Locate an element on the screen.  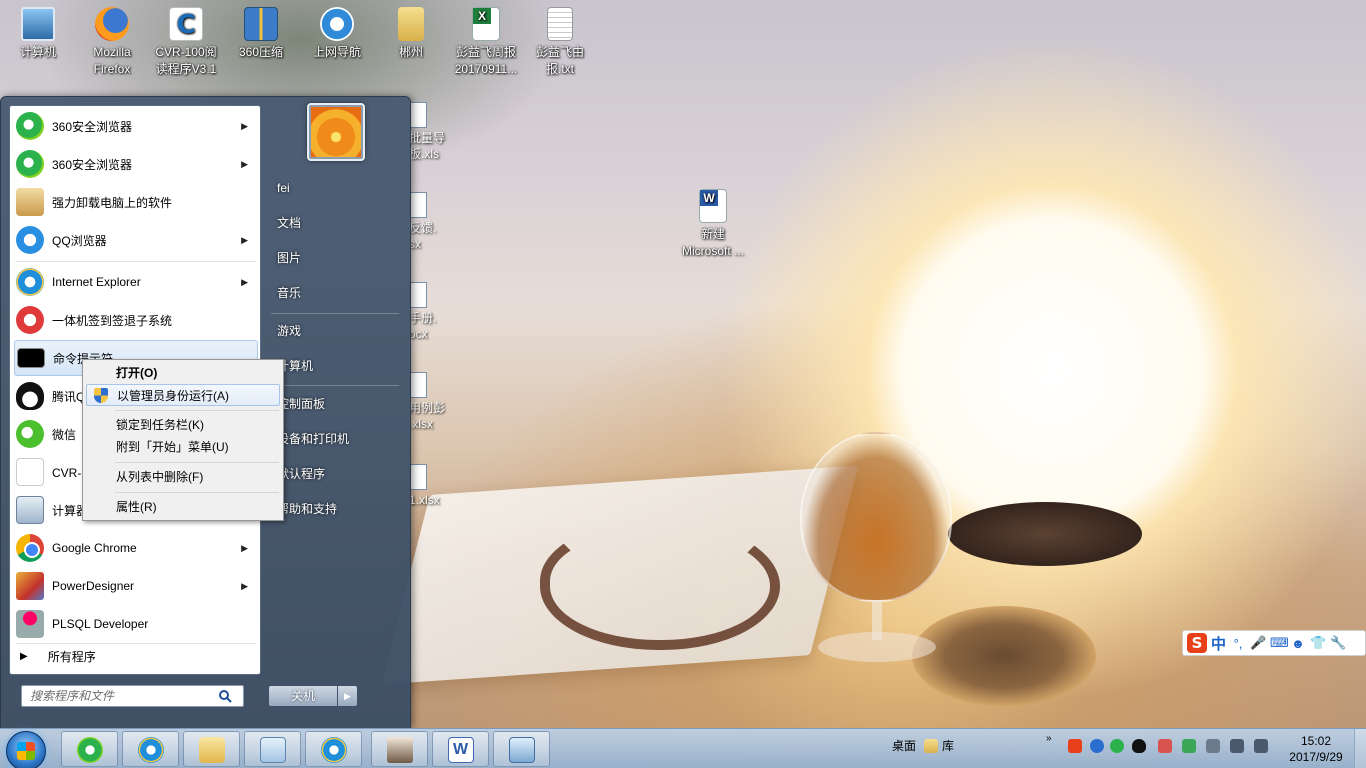
user-avatar is located at coordinates (336, 132).